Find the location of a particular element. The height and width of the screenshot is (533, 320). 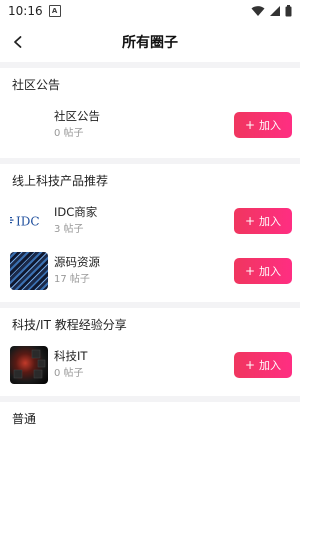

signal-icon is located at coordinates (275, 11).